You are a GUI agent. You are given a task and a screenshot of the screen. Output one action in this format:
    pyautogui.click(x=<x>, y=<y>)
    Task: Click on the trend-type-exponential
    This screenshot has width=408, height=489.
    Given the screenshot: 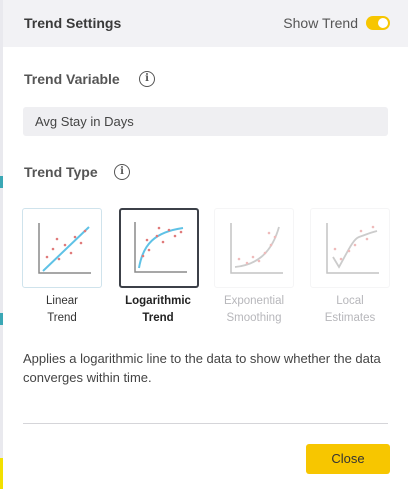 What is the action you would take?
    pyautogui.click(x=254, y=248)
    